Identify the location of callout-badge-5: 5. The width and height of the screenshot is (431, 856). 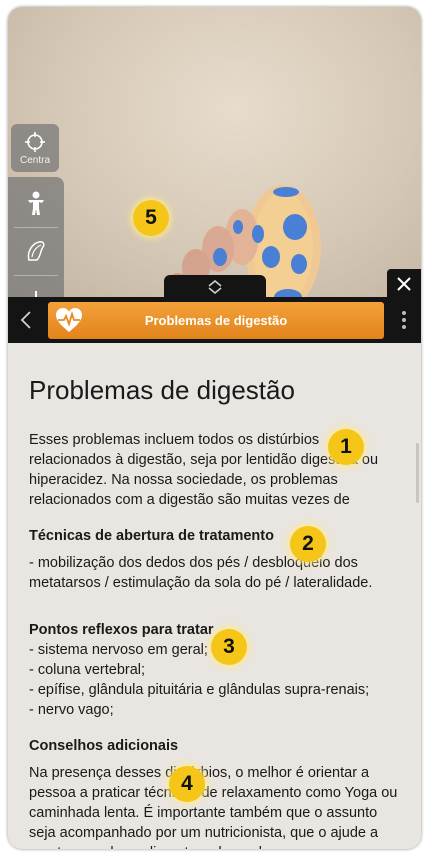
(151, 218).